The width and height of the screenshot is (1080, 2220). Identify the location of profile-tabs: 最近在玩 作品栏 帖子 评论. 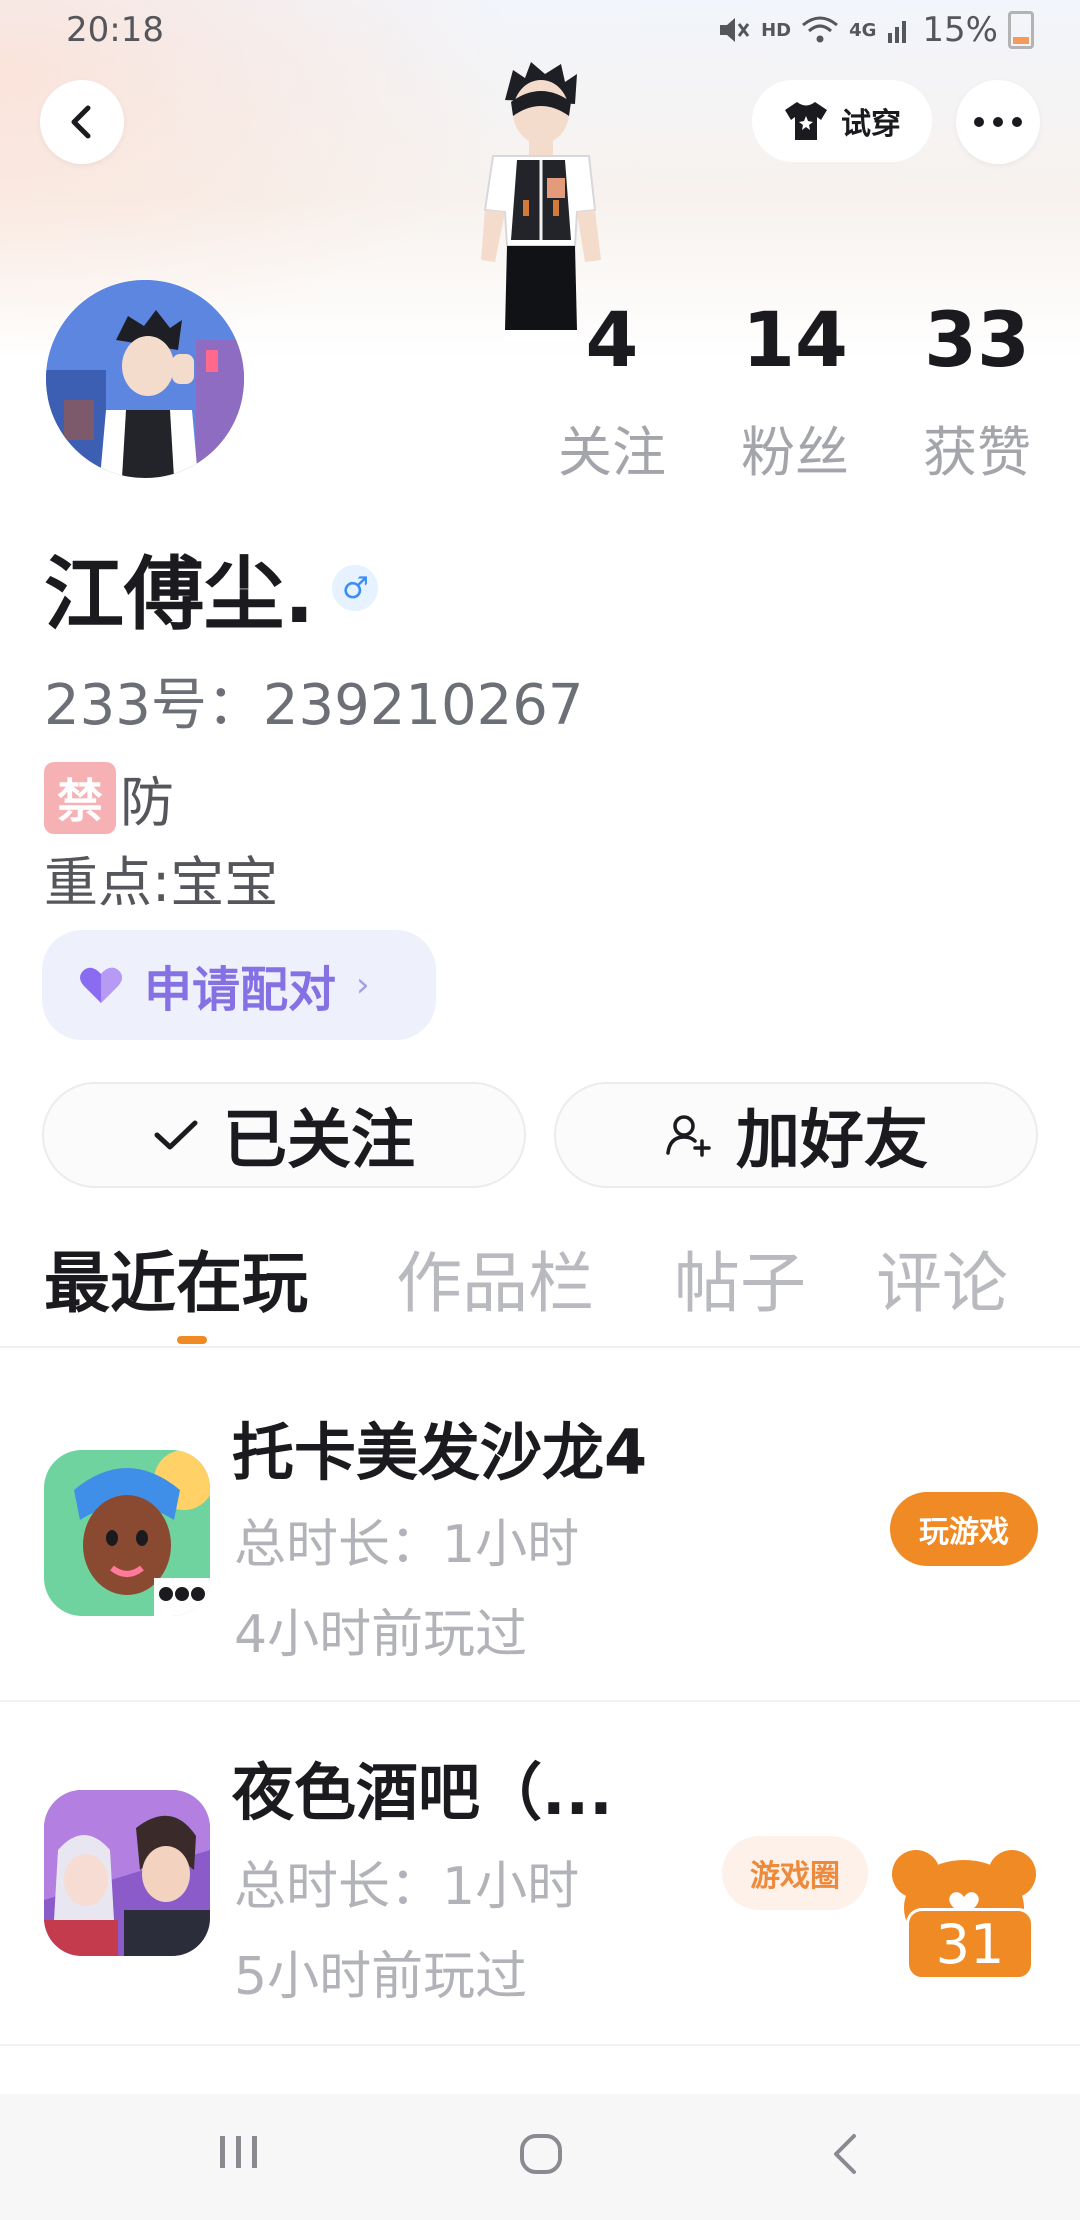
(540, 1290).